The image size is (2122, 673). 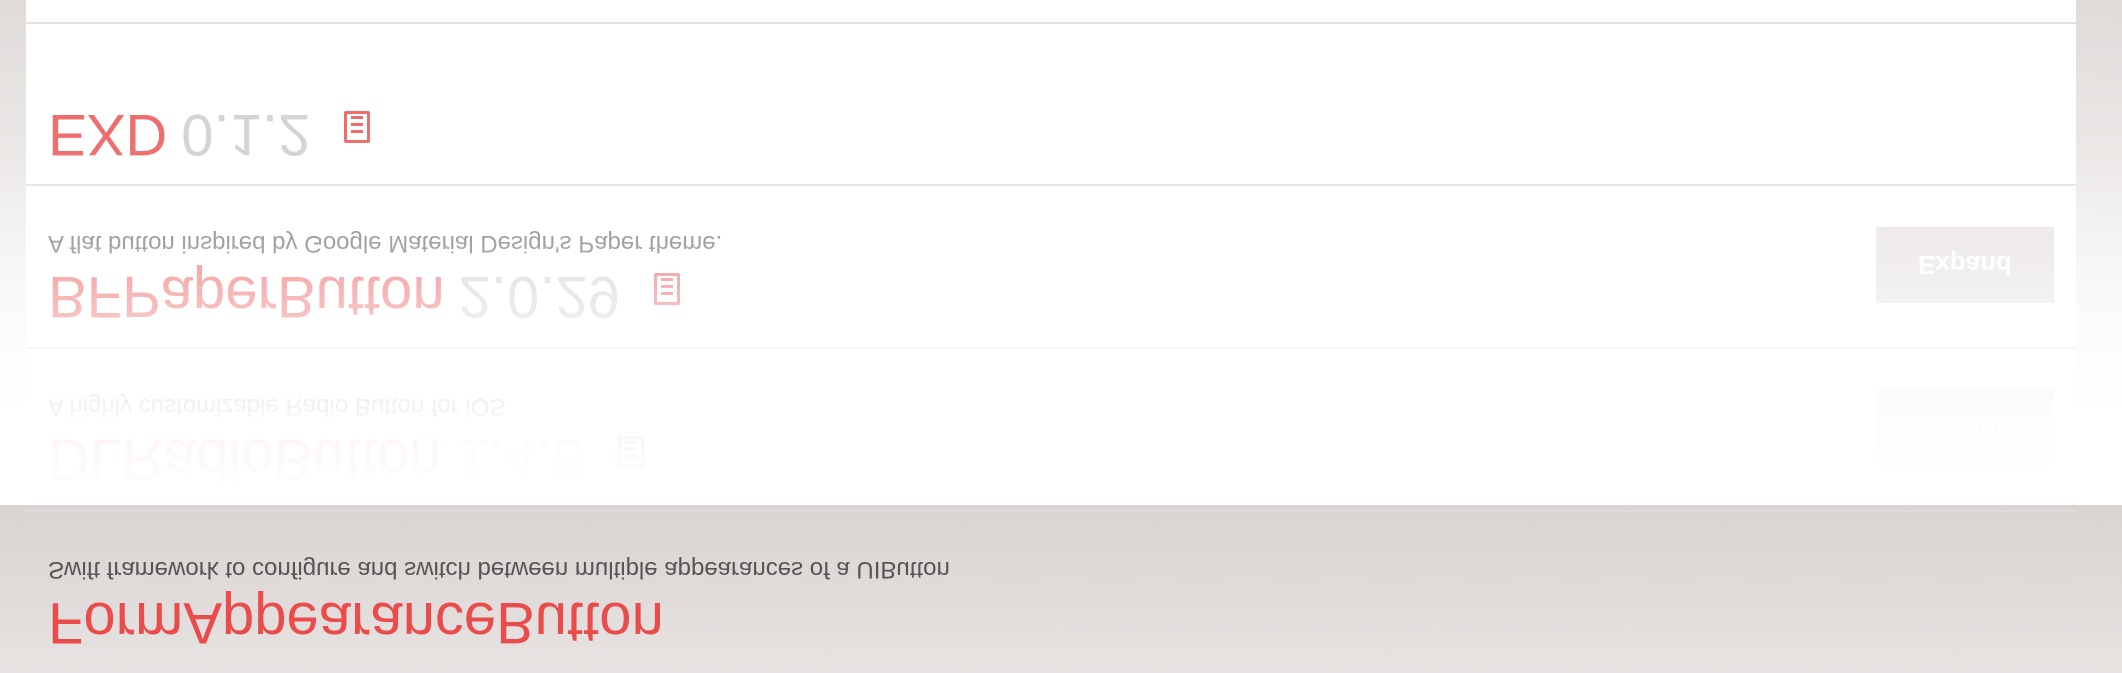 What do you see at coordinates (356, 622) in the screenshot?
I see `package-name: FormAppearanceButton` at bounding box center [356, 622].